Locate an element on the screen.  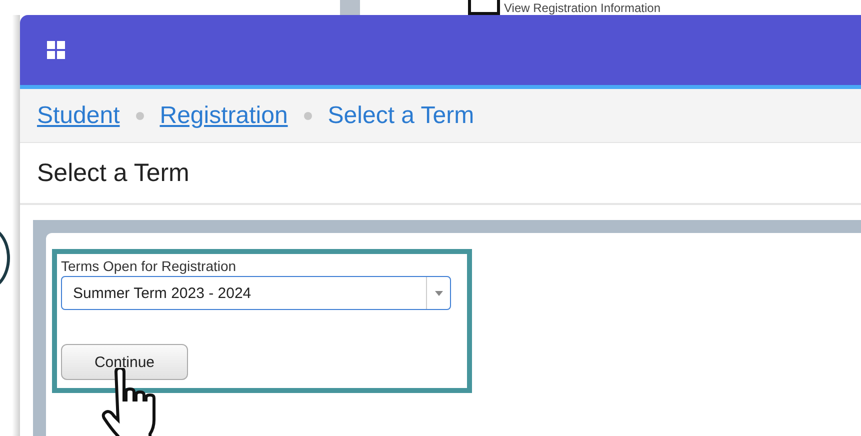
term-select: Summer Term 2023 - 2024 is located at coordinates (256, 293).